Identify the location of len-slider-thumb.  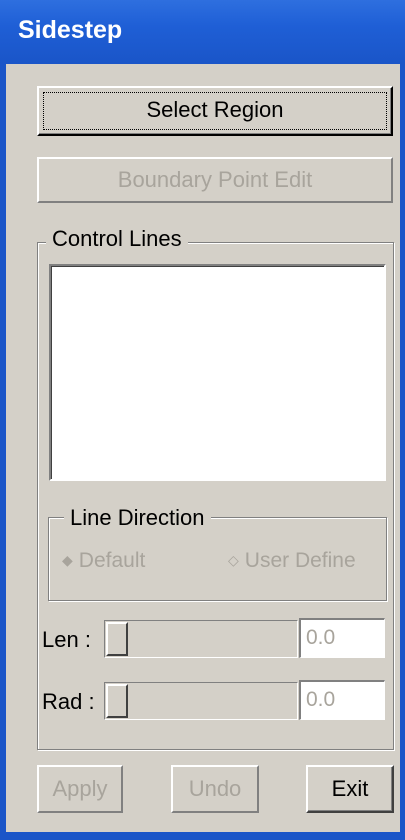
(117, 639).